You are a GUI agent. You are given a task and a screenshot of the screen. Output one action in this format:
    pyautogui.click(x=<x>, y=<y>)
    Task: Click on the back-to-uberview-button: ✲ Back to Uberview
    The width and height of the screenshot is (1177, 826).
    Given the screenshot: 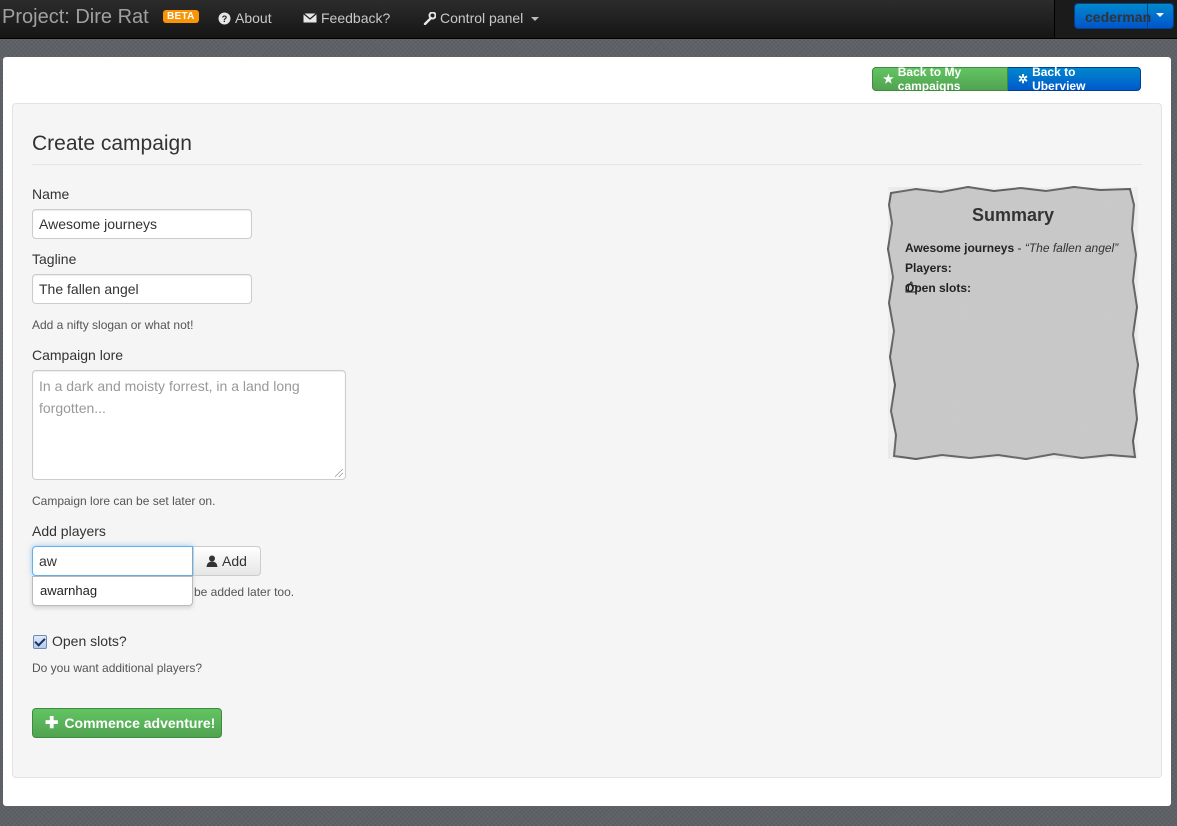 What is the action you would take?
    pyautogui.click(x=1074, y=79)
    